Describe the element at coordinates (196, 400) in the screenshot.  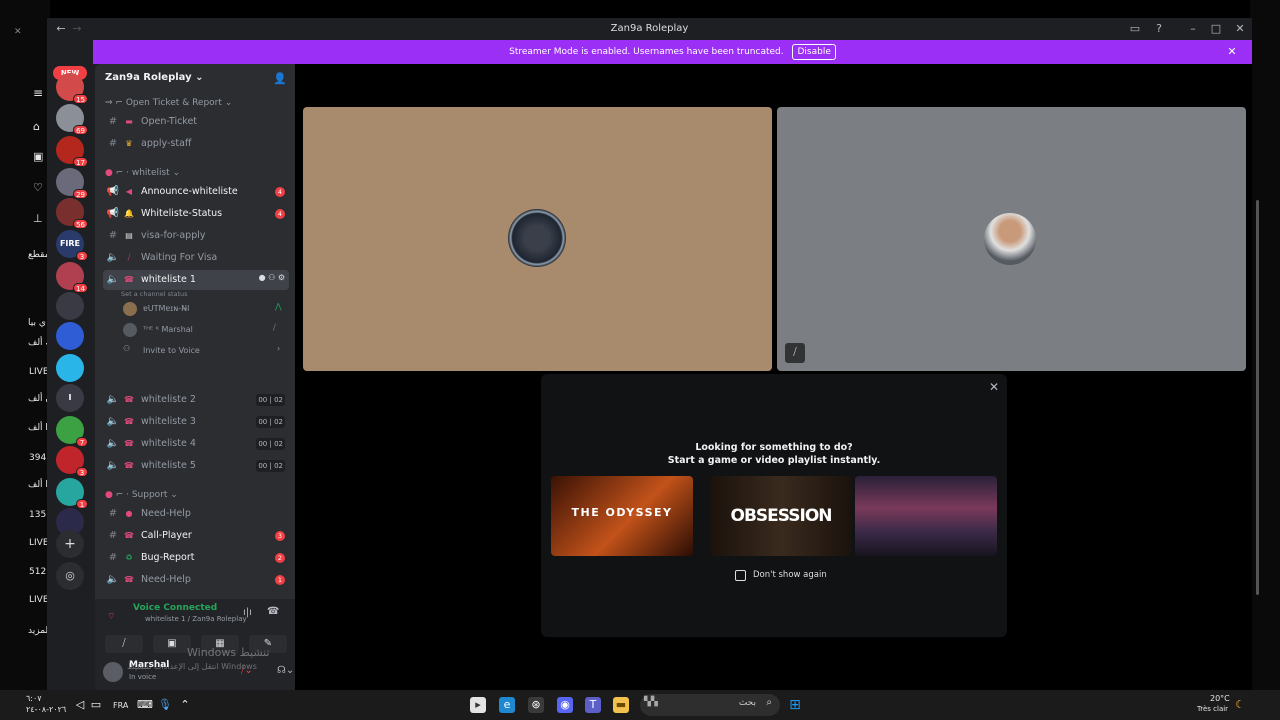
I see `channel-whiteliste-2: 🔈 ☎ whiteliste 2 00 | 02` at that location.